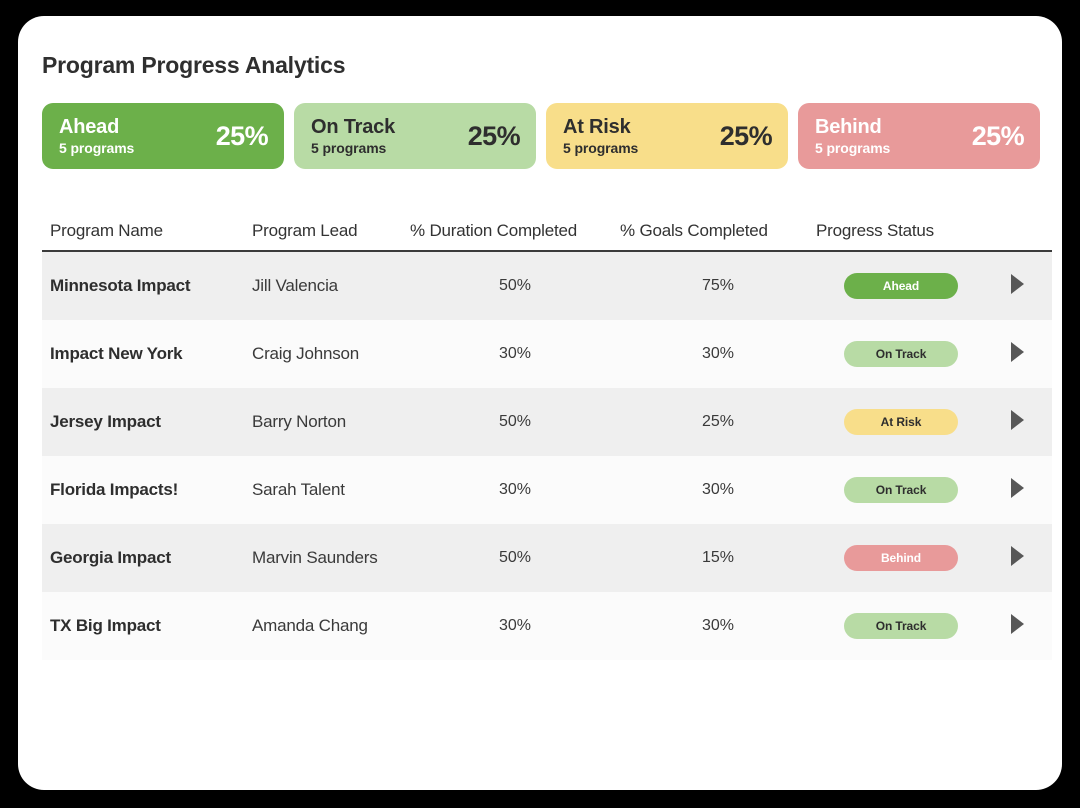 The height and width of the screenshot is (808, 1080). I want to click on cell-program-name: TX Big Impact, so click(147, 626).